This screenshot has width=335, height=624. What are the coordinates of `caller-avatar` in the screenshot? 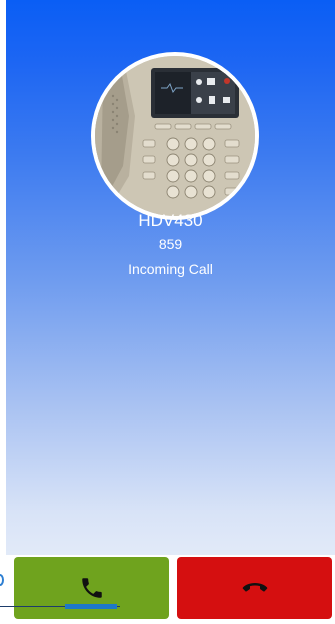 It's located at (175, 136).